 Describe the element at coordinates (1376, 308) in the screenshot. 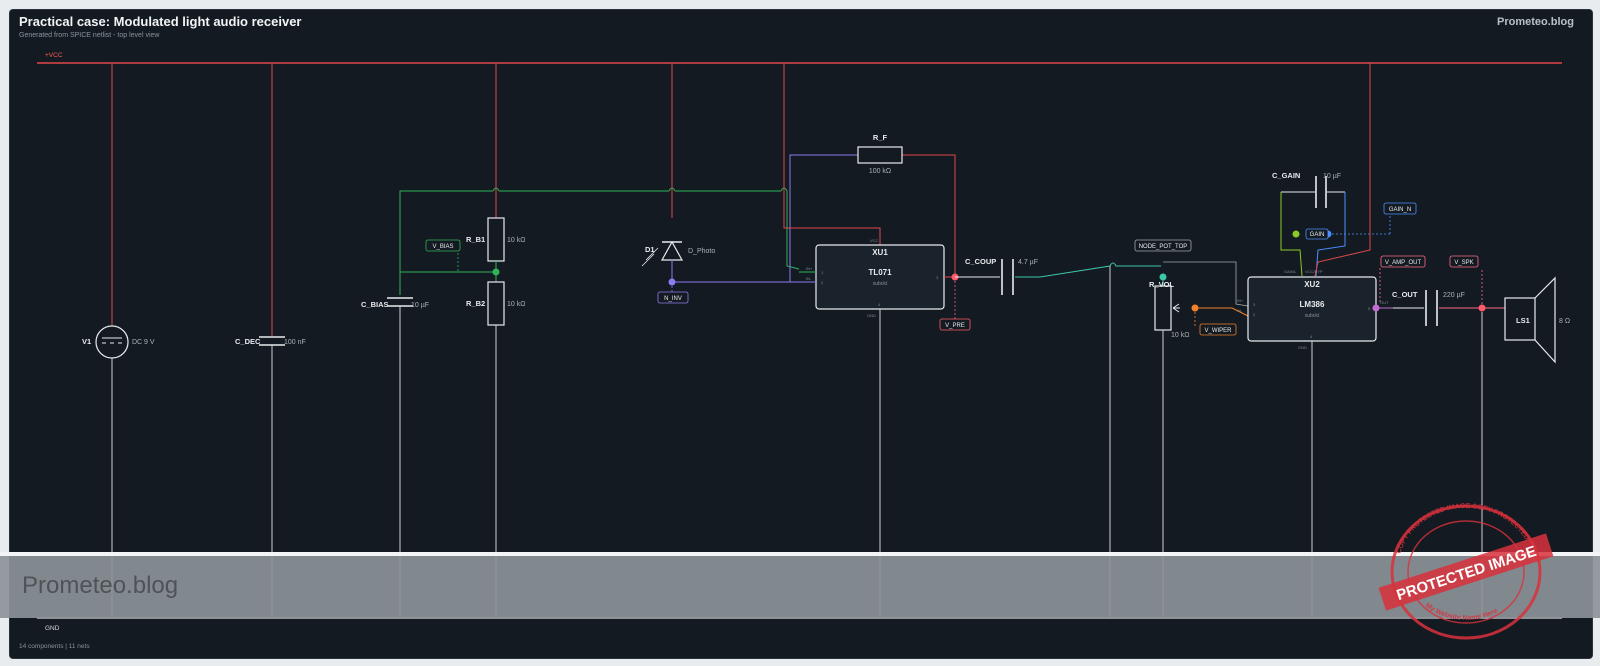

I see `v-amp-out-node-dot` at that location.